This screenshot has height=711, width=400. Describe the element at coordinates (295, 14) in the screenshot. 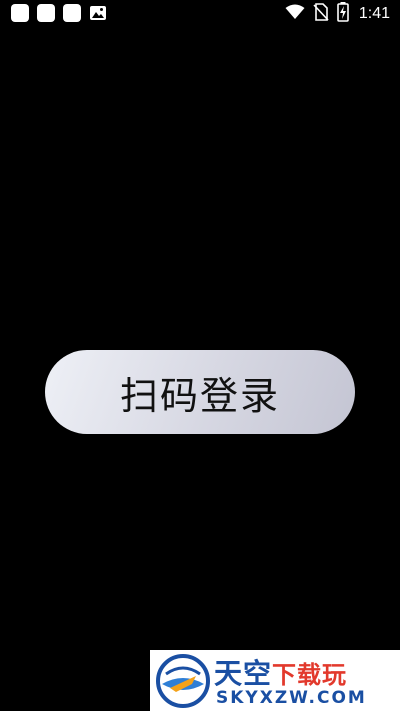

I see `wifi-icon` at that location.